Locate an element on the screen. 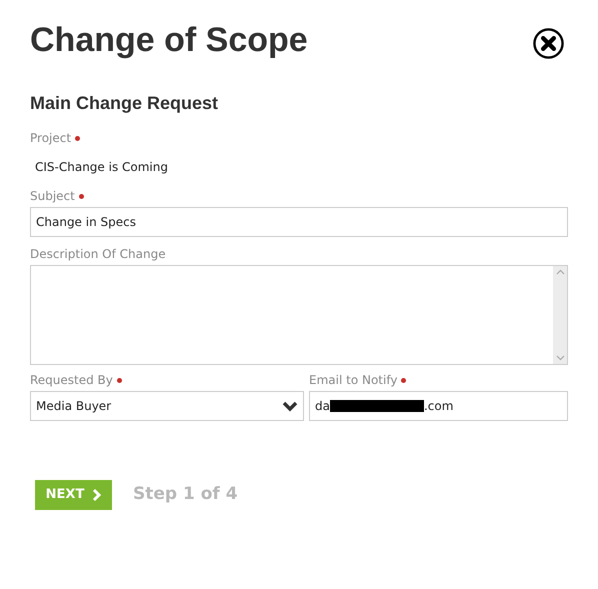 Image resolution: width=598 pixels, height=589 pixels. scroll-down-icon is located at coordinates (560, 358).